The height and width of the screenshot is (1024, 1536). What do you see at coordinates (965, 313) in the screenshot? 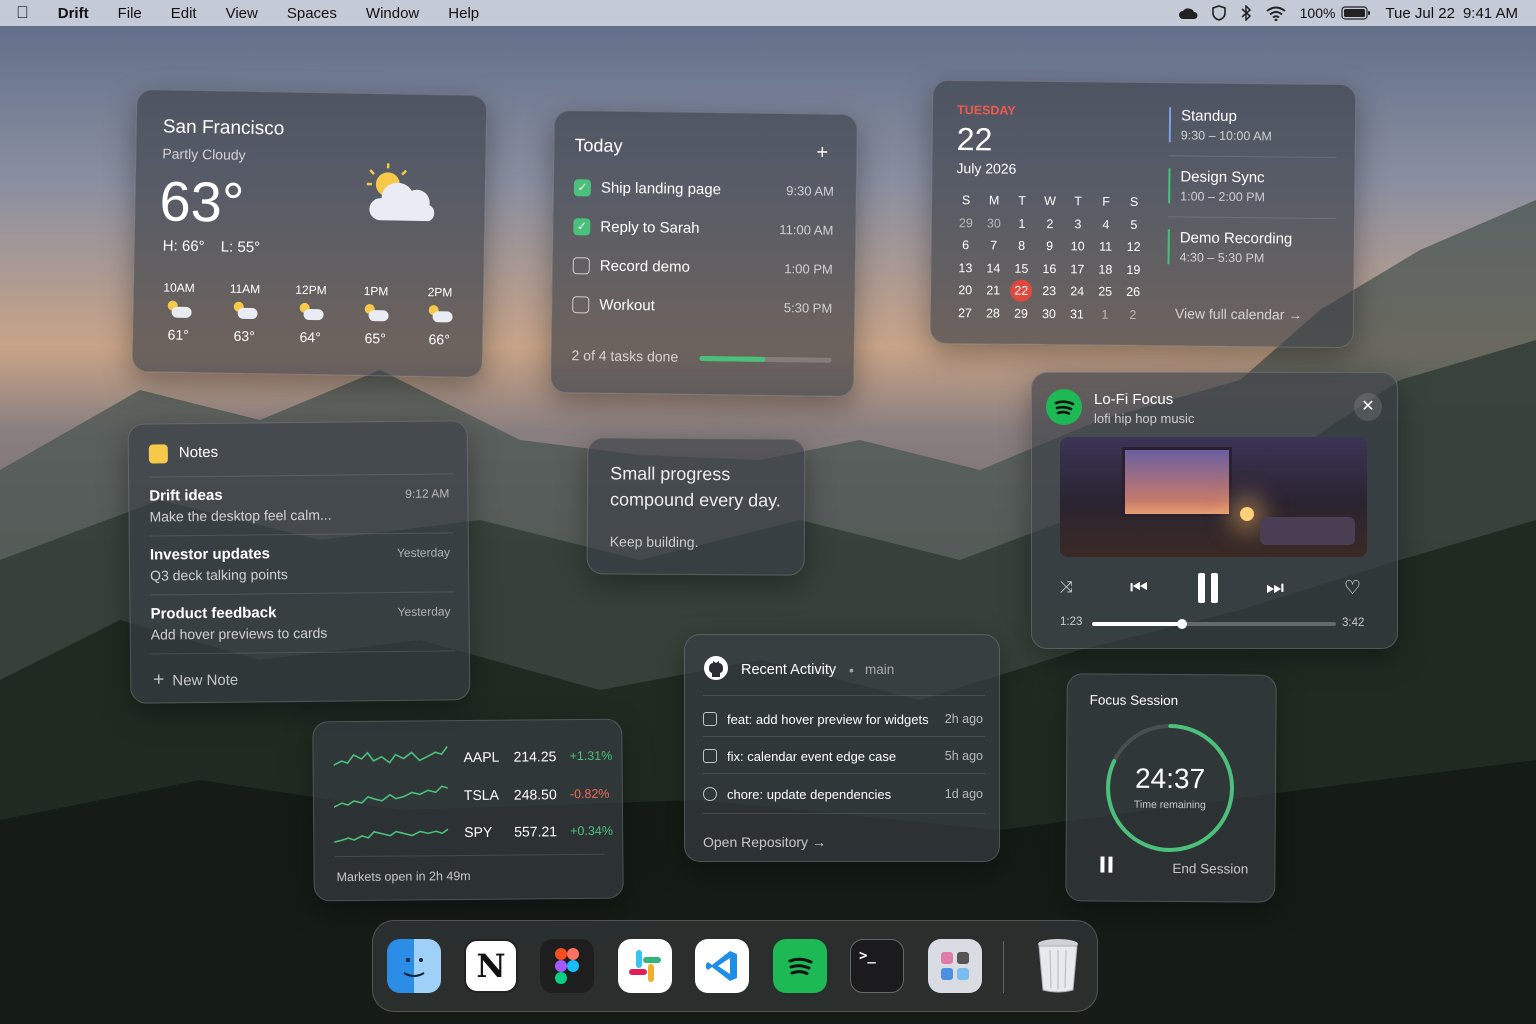
I see `calendar-date: 27` at bounding box center [965, 313].